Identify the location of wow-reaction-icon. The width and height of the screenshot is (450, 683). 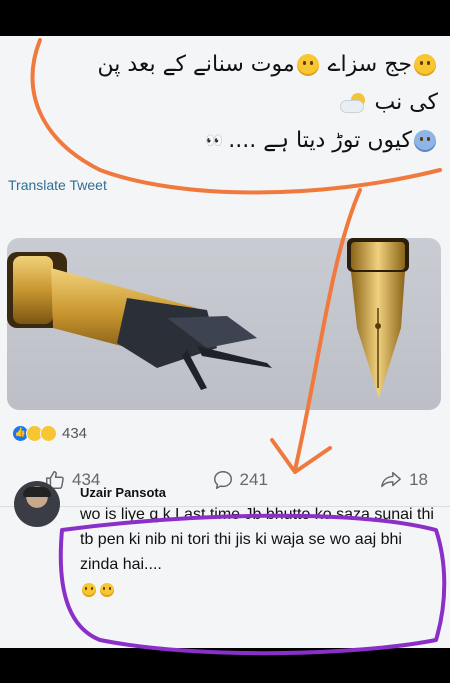
(48, 433).